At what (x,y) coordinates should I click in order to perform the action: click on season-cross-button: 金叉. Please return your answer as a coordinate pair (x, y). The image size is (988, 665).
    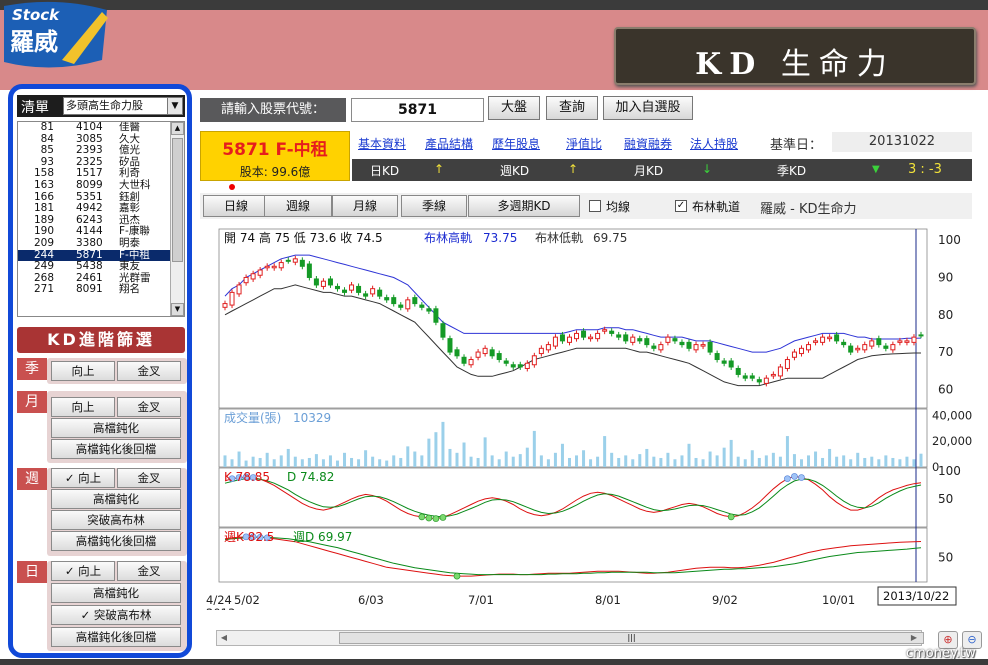
    Looking at the image, I should click on (149, 371).